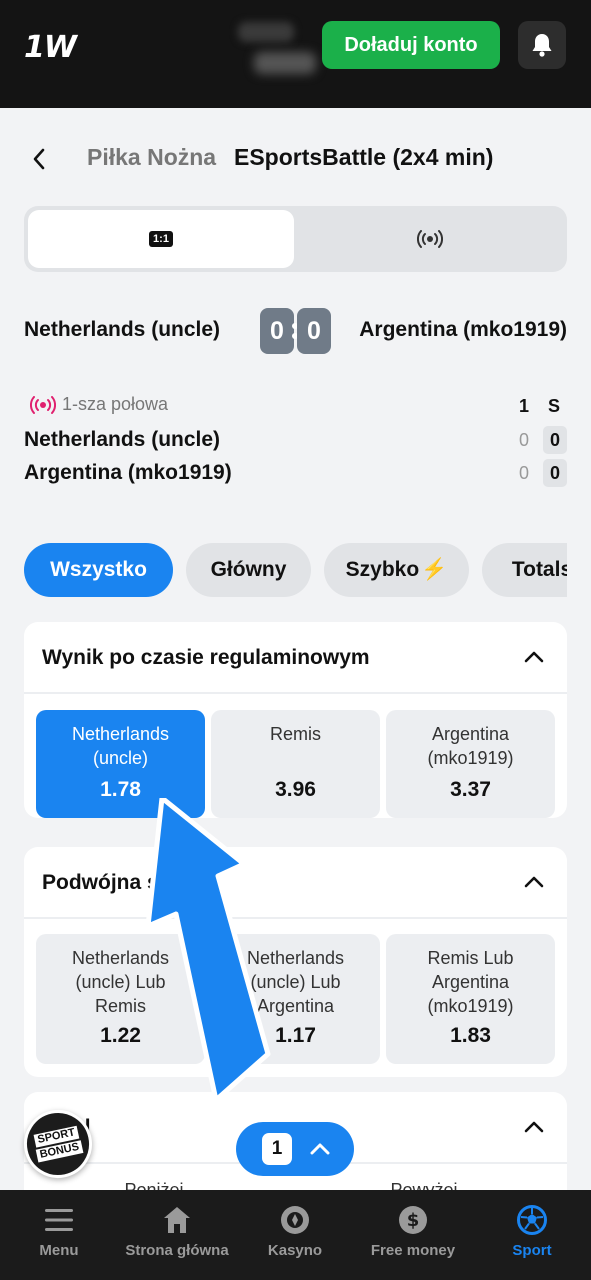 The image size is (591, 1280). Describe the element at coordinates (59, 1250) in the screenshot. I see `nav-label: Menu` at that location.